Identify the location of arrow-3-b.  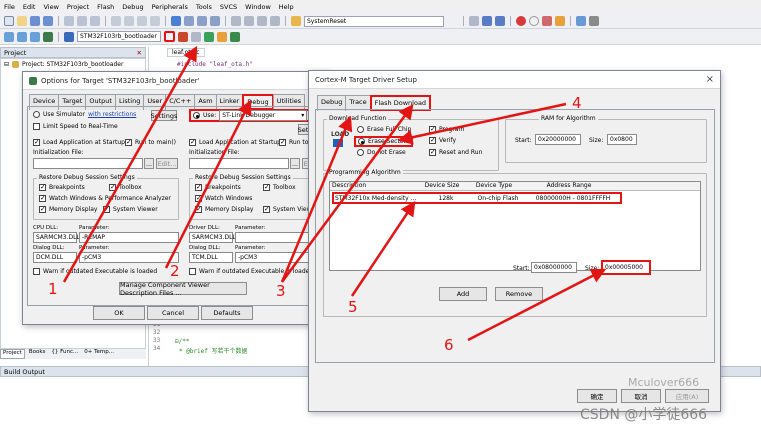
(347, 193).